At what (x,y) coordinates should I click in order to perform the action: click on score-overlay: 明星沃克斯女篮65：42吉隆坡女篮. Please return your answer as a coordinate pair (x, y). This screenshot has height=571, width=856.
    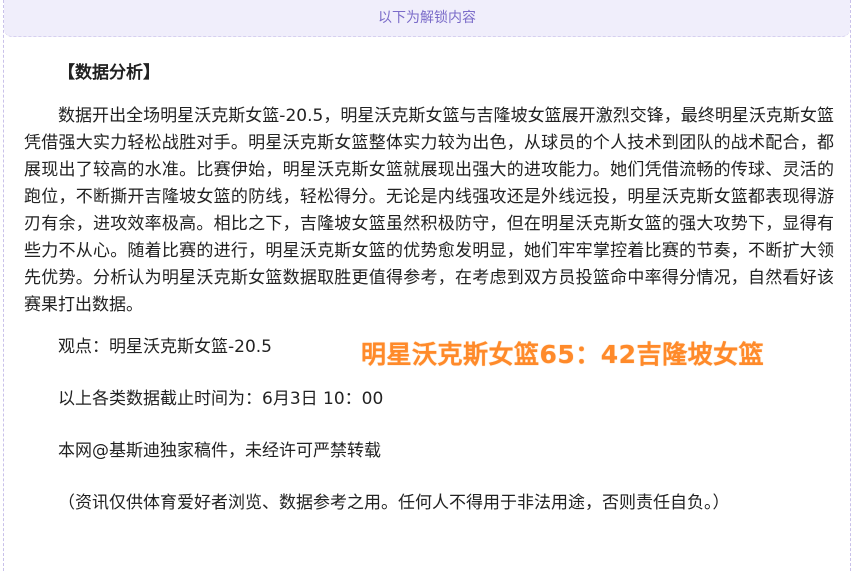
    Looking at the image, I should click on (563, 354).